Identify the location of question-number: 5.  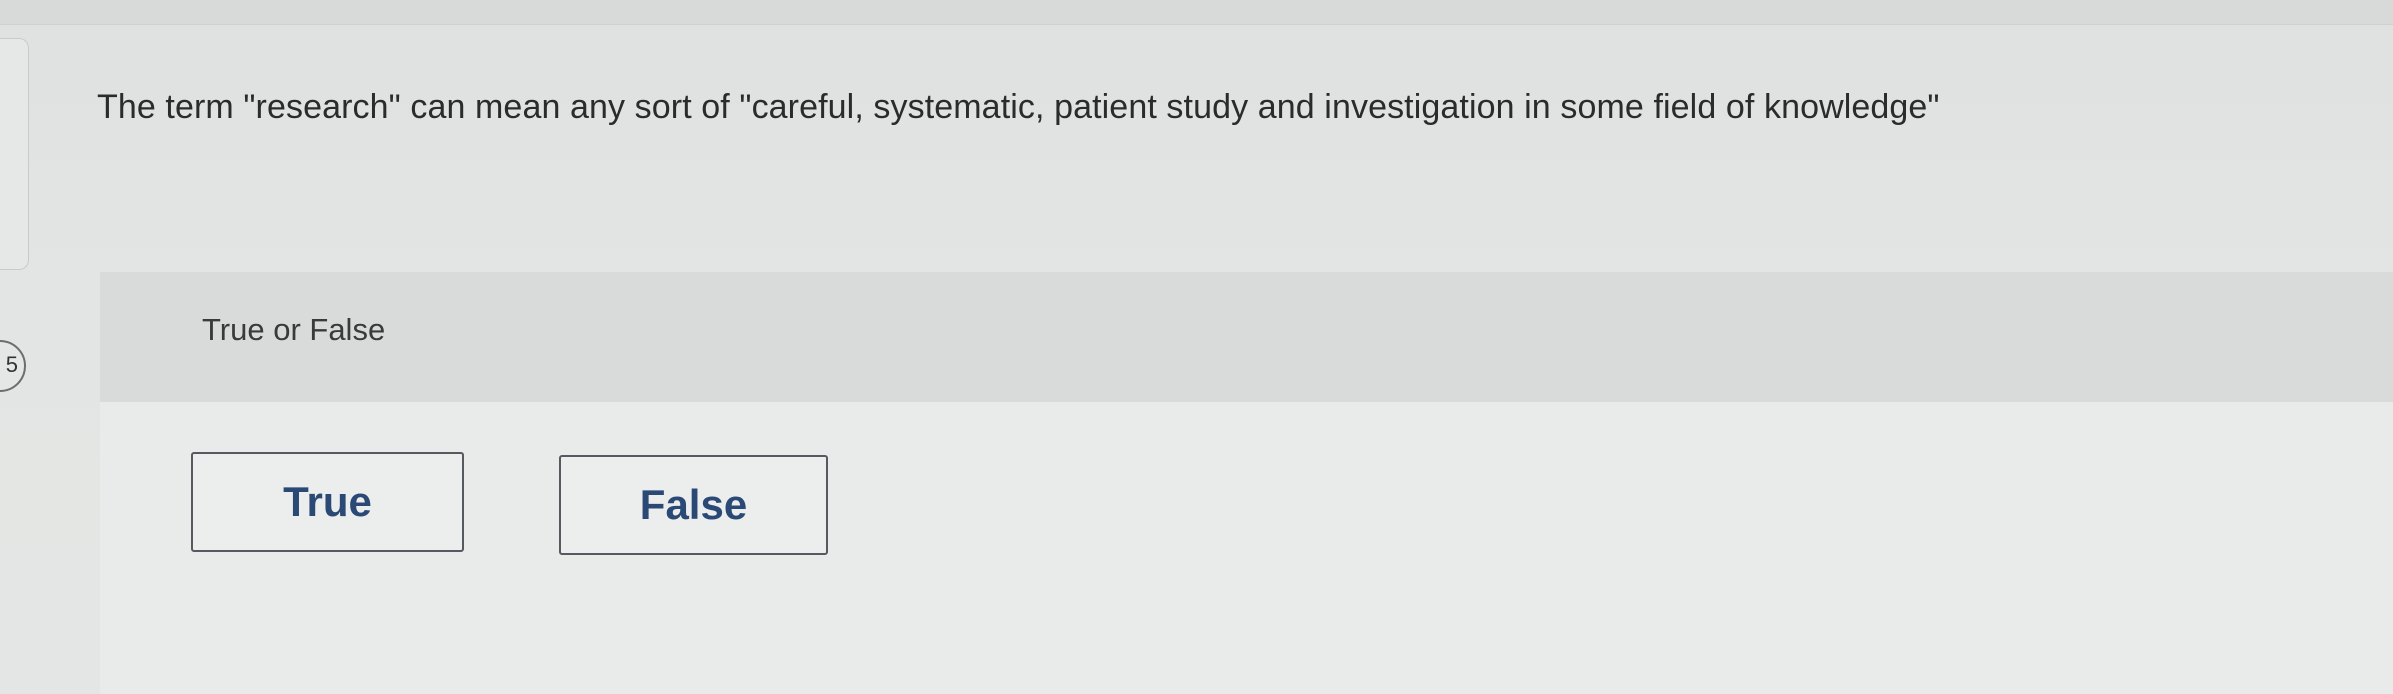
(11, 364).